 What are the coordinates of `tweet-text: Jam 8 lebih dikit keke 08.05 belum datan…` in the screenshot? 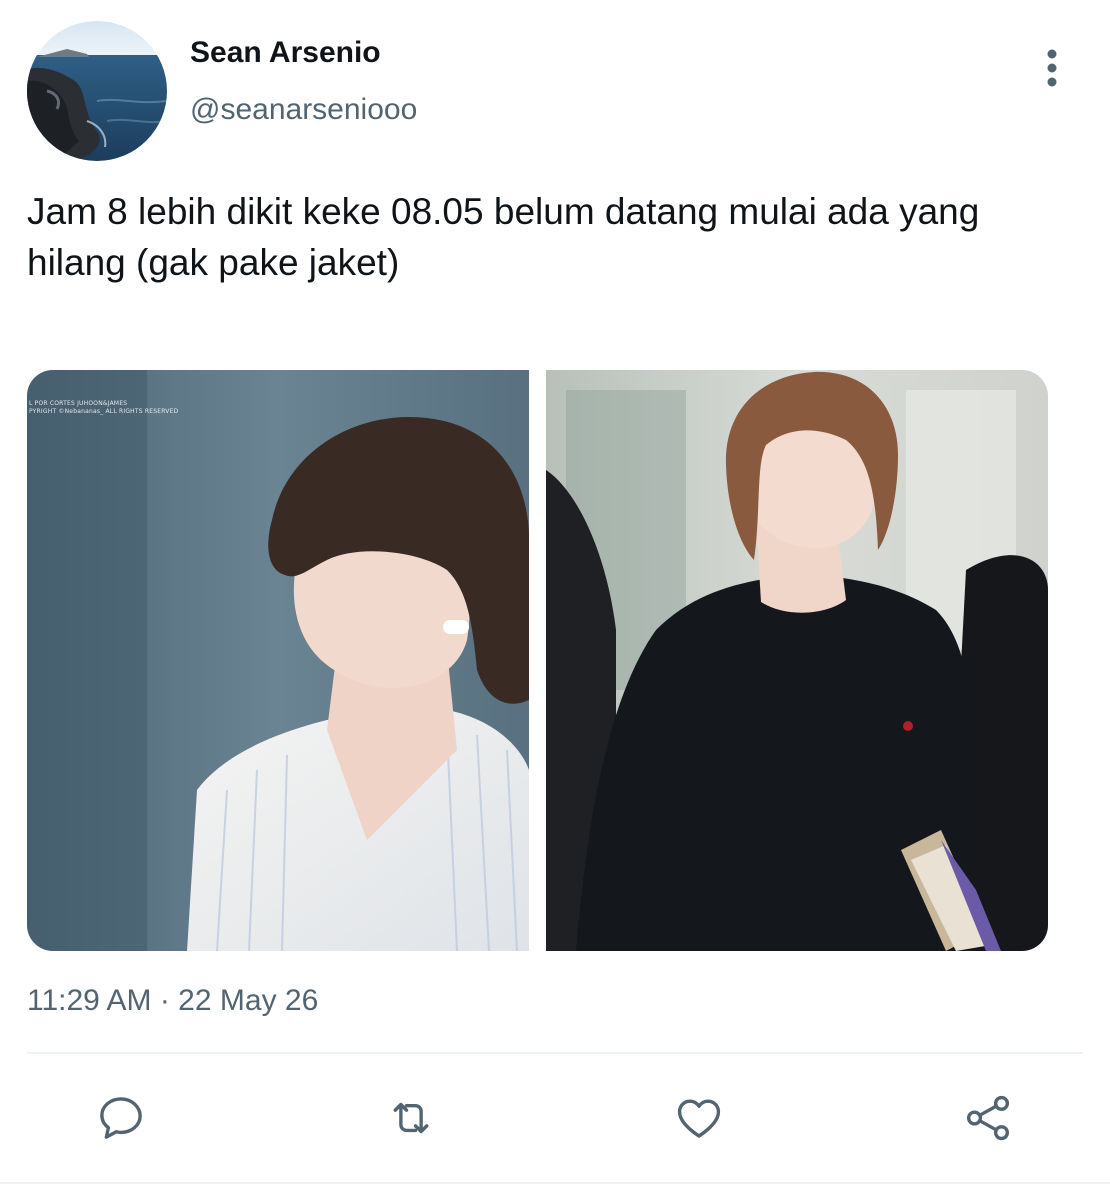 It's located at (503, 237).